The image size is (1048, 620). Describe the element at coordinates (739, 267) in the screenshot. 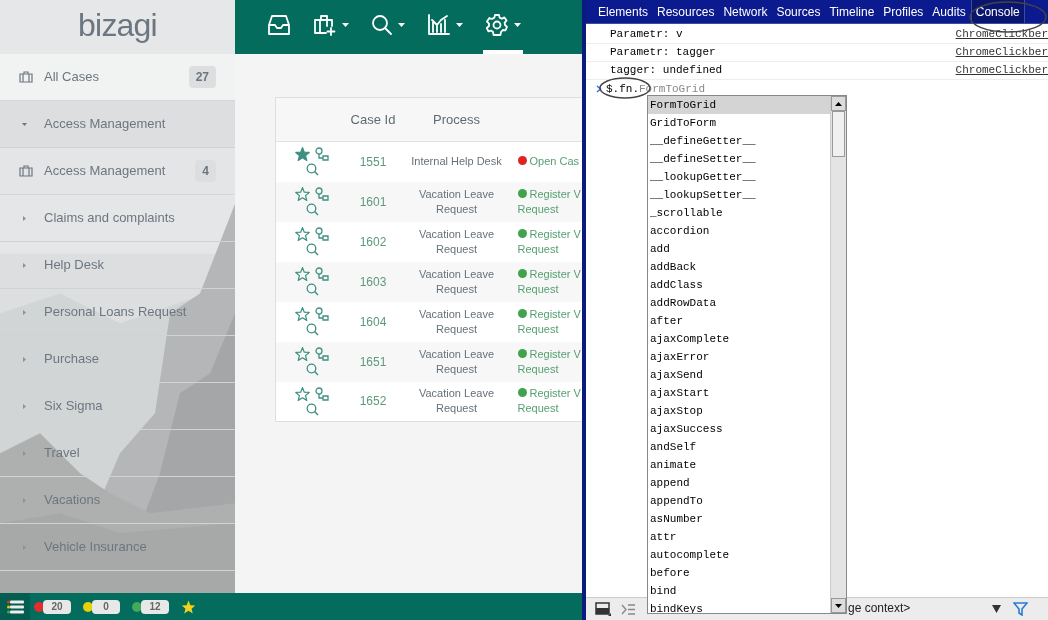

I see `suggestion-item: addBack` at that location.